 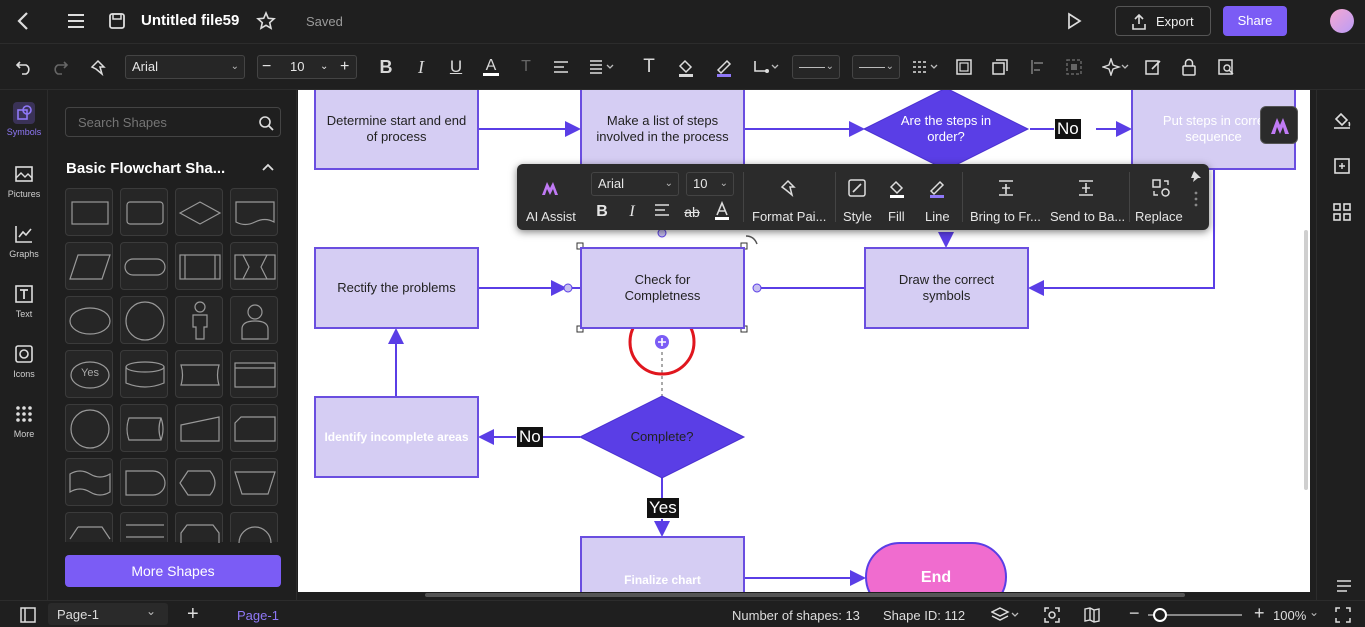 I want to click on page-tab: Page-1, so click(x=258, y=615).